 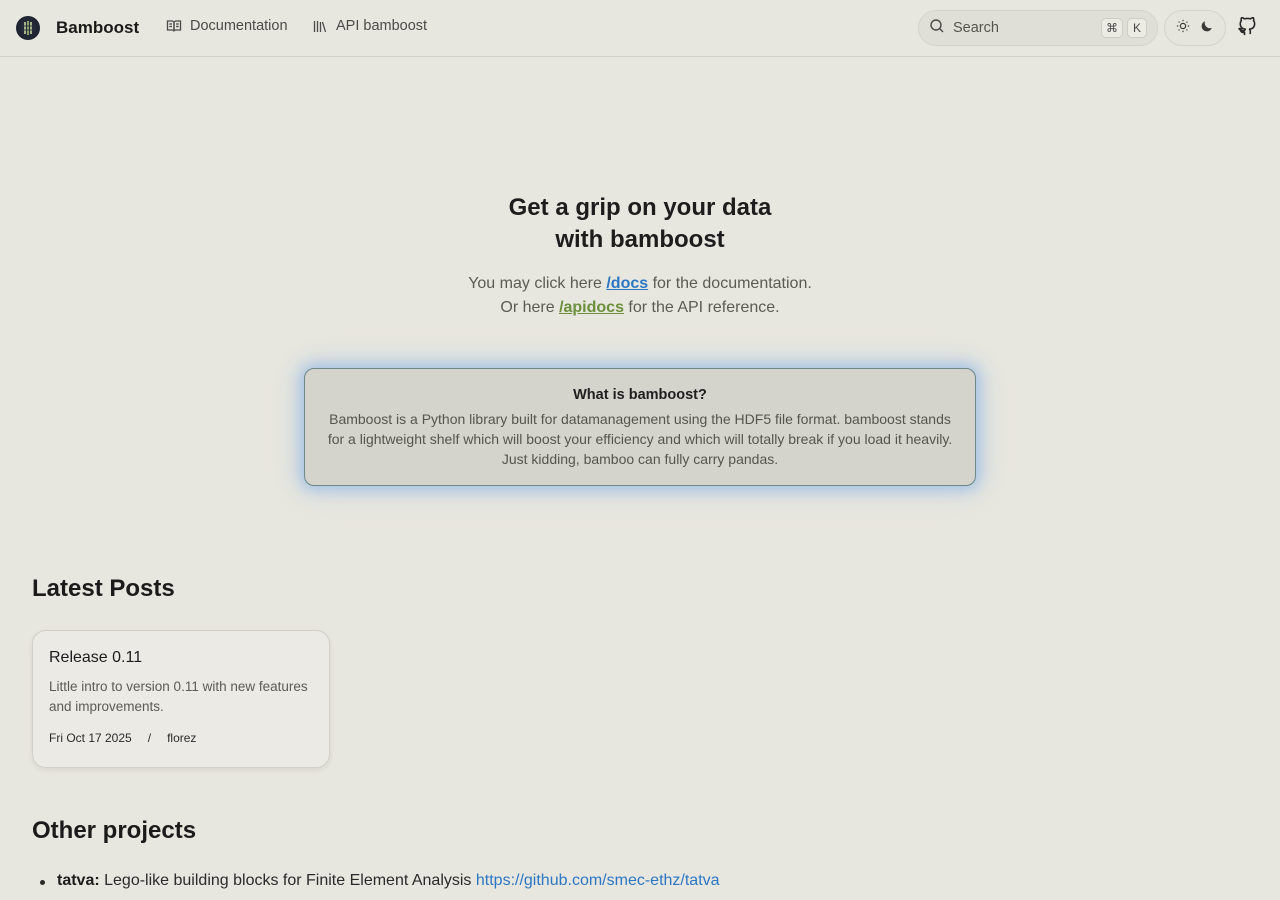 What do you see at coordinates (382, 26) in the screenshot?
I see `nav-link-label: API bamboost` at bounding box center [382, 26].